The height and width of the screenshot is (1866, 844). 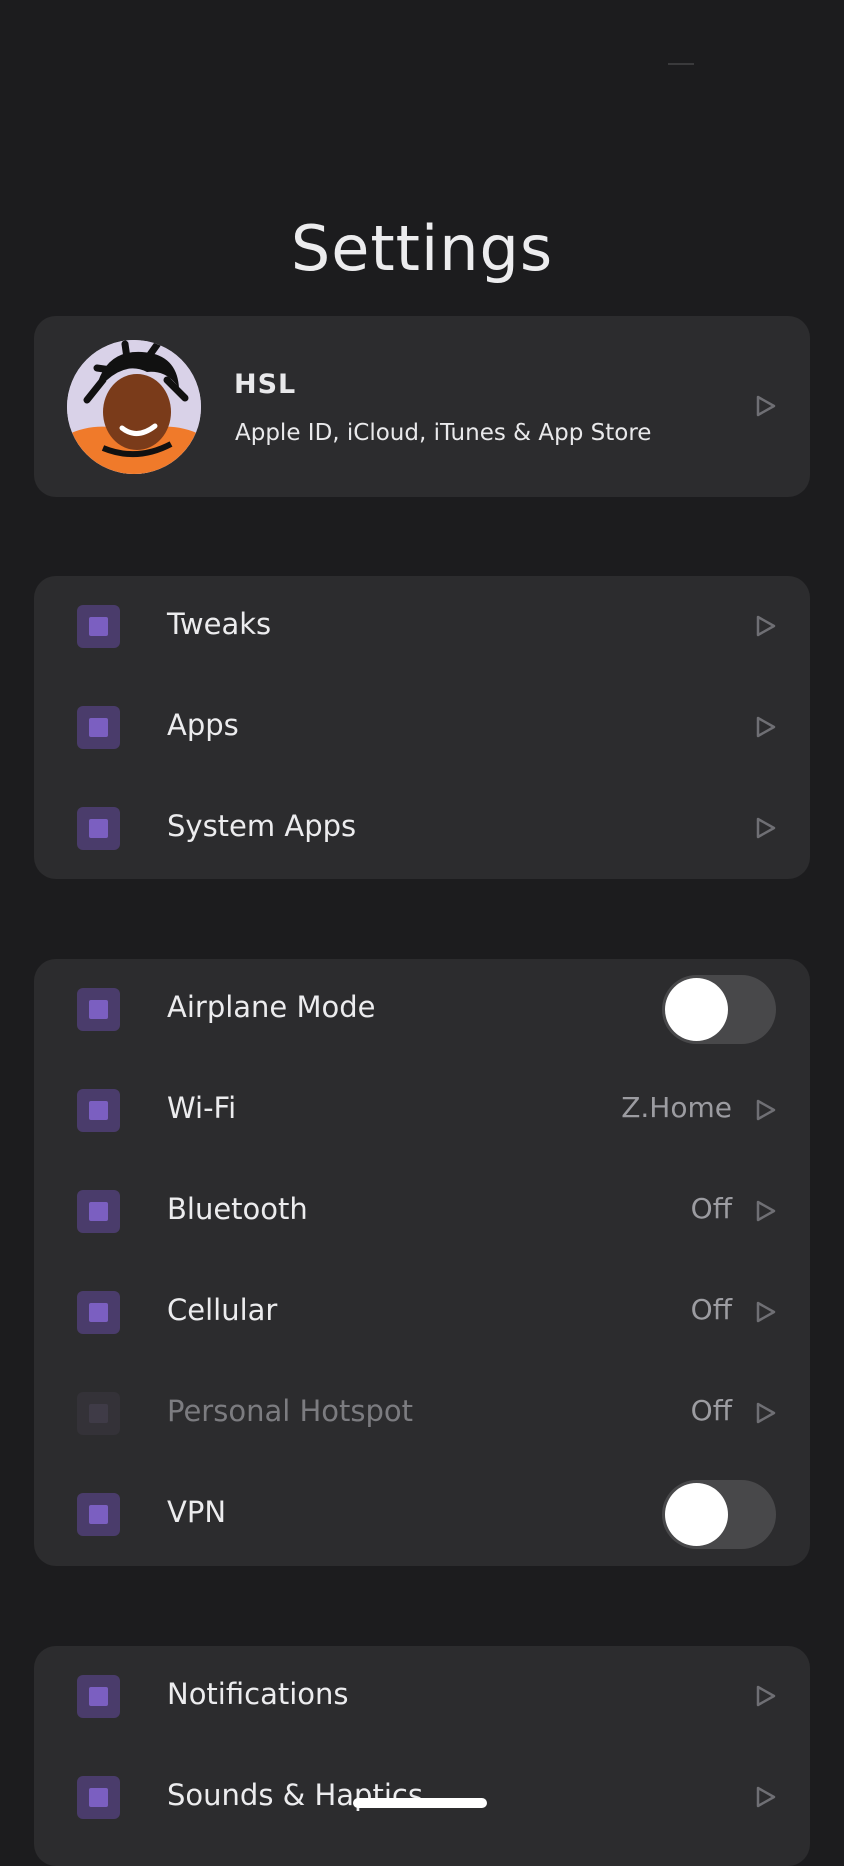 What do you see at coordinates (258, 1694) in the screenshot?
I see `row-label: Notifications` at bounding box center [258, 1694].